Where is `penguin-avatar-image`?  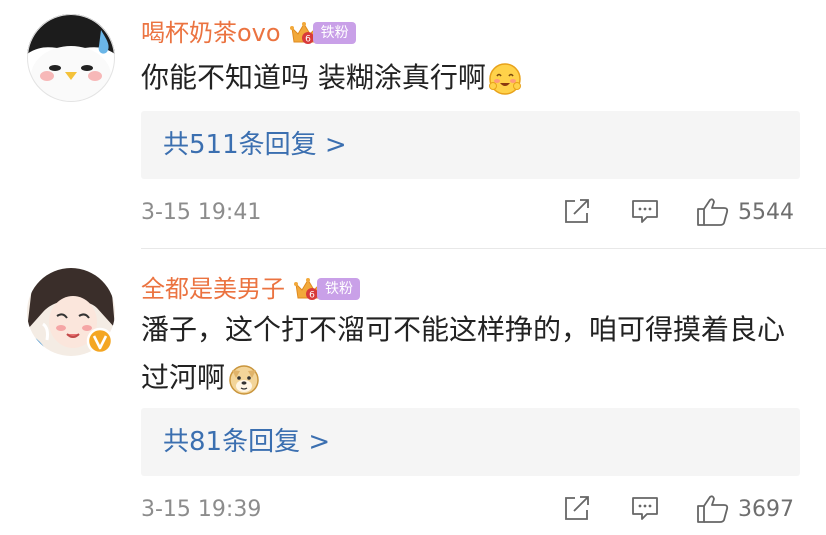
penguin-avatar-image is located at coordinates (71, 58).